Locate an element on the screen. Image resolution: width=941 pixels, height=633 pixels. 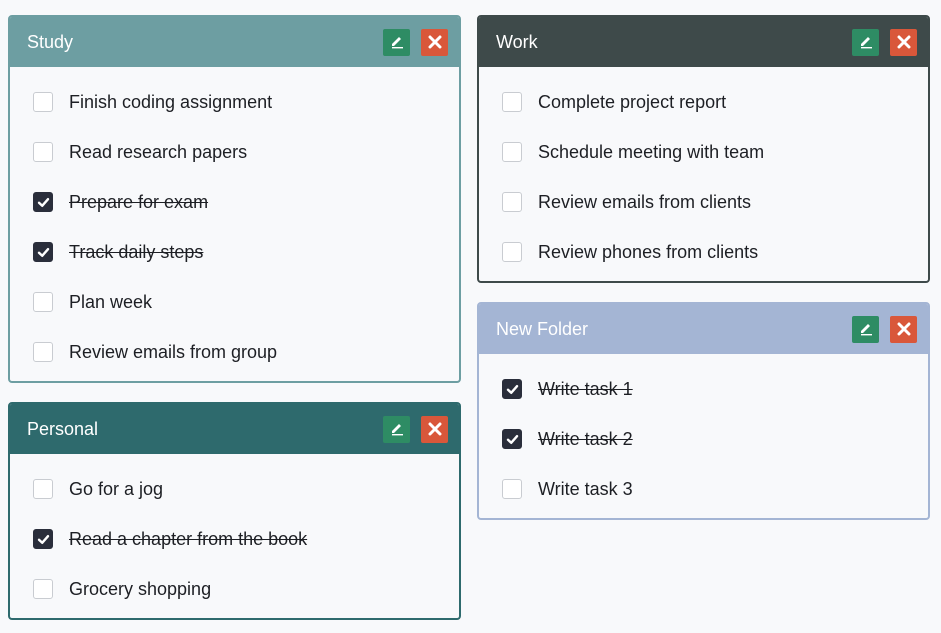
task-label: Grocery shopping is located at coordinates (140, 588).